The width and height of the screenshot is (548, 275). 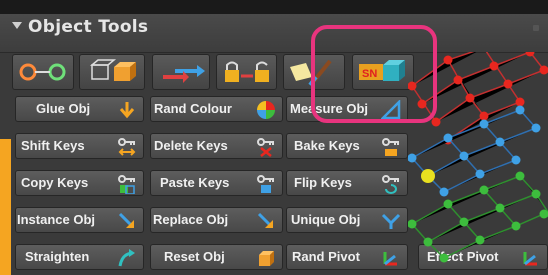 What do you see at coordinates (88, 27) in the screenshot?
I see `panel-title: Object Tools` at bounding box center [88, 27].